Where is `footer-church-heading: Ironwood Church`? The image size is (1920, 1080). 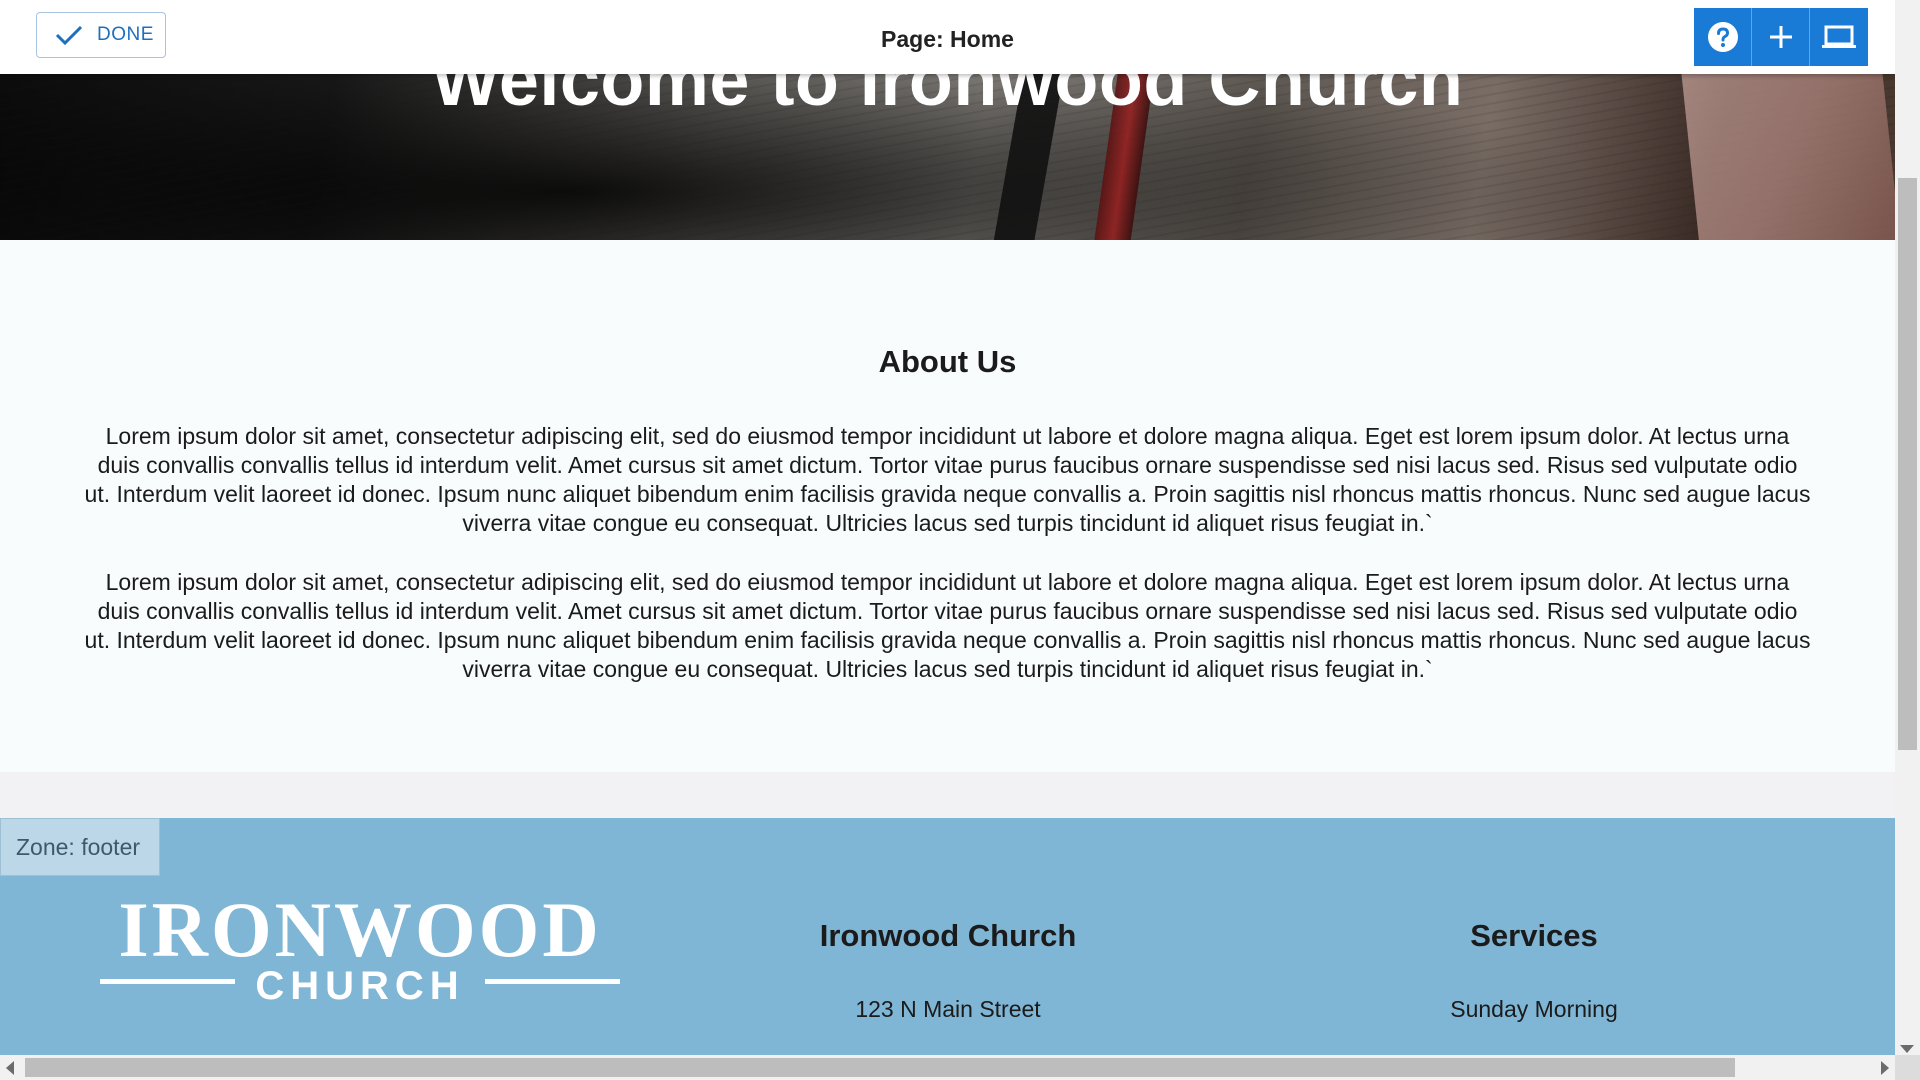 footer-church-heading: Ironwood Church is located at coordinates (948, 935).